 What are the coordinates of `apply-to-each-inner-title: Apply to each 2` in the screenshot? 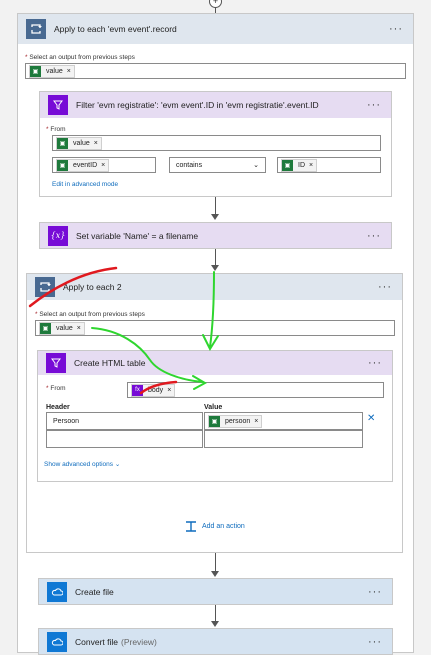 It's located at (92, 287).